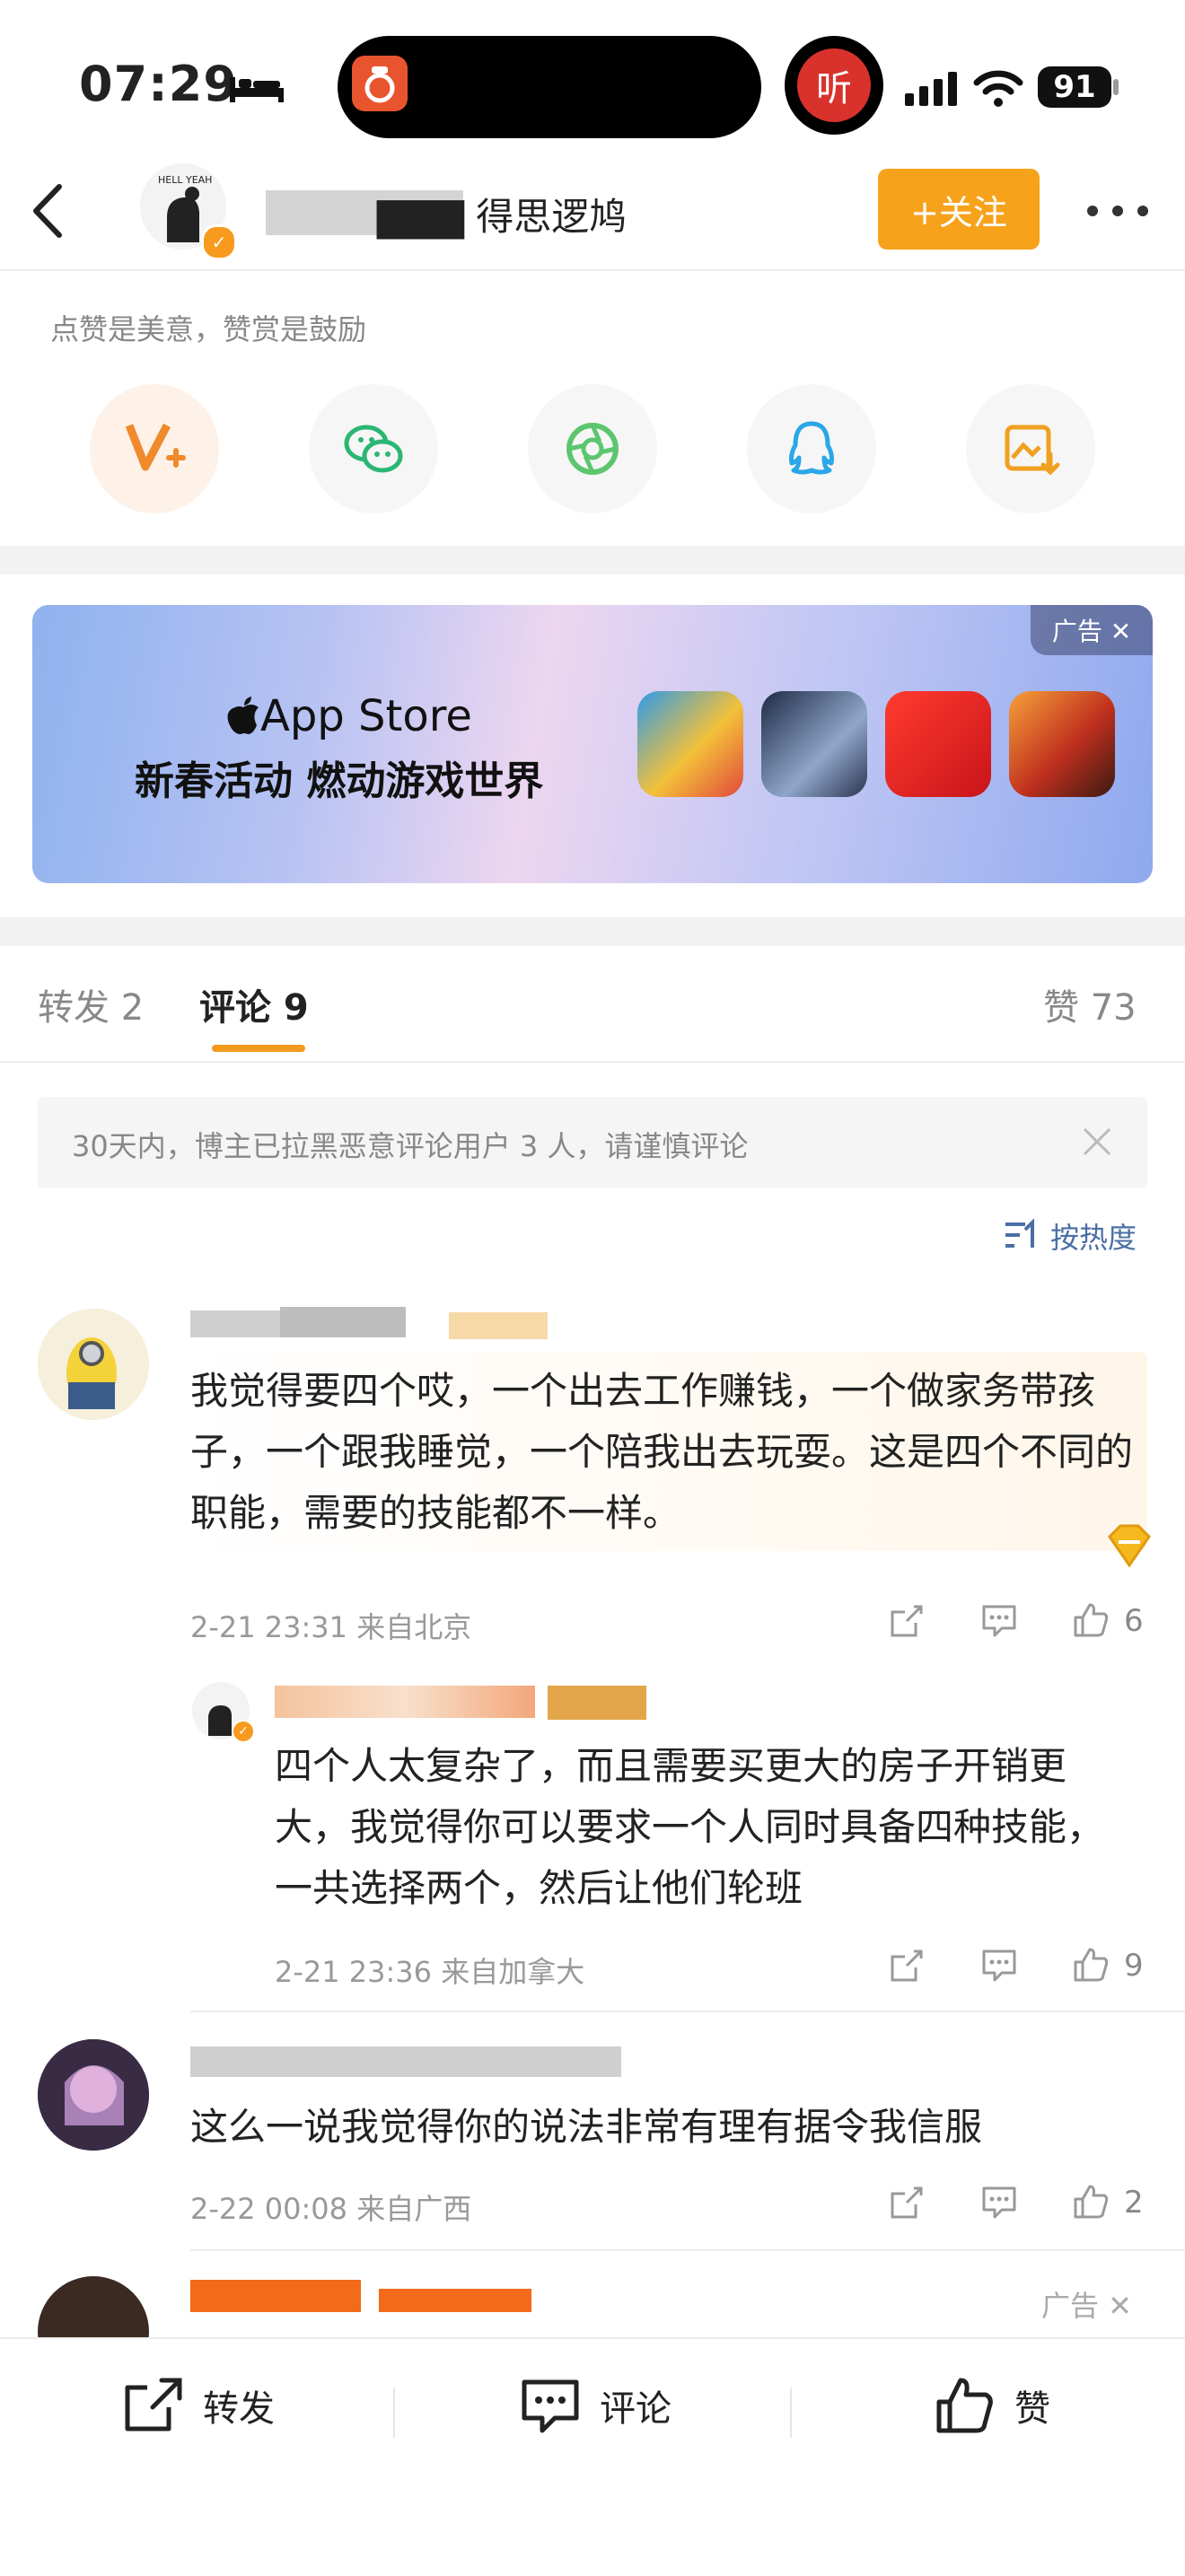 This screenshot has height=2576, width=1185. I want to click on comment-text: 这么一说我觉得你的说法非常有理有据令我信服, so click(586, 2127).